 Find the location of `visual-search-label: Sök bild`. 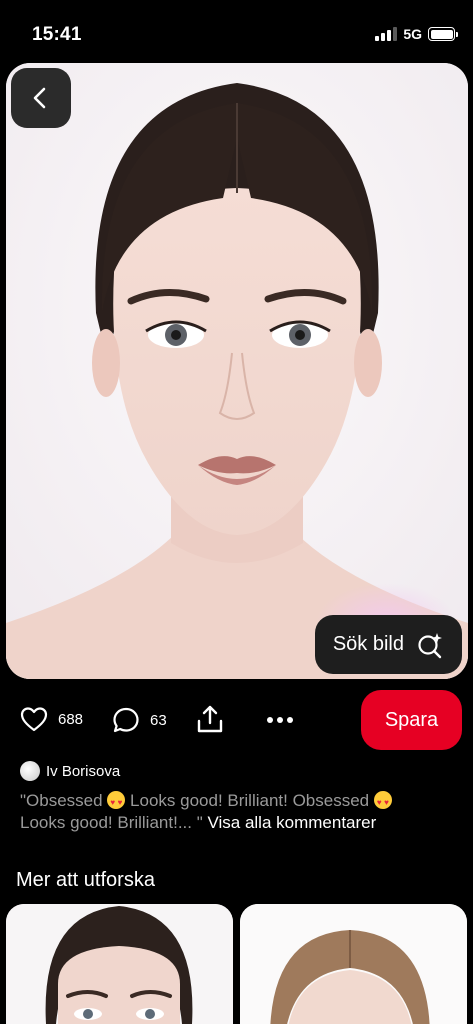

visual-search-label: Sök bild is located at coordinates (368, 644).